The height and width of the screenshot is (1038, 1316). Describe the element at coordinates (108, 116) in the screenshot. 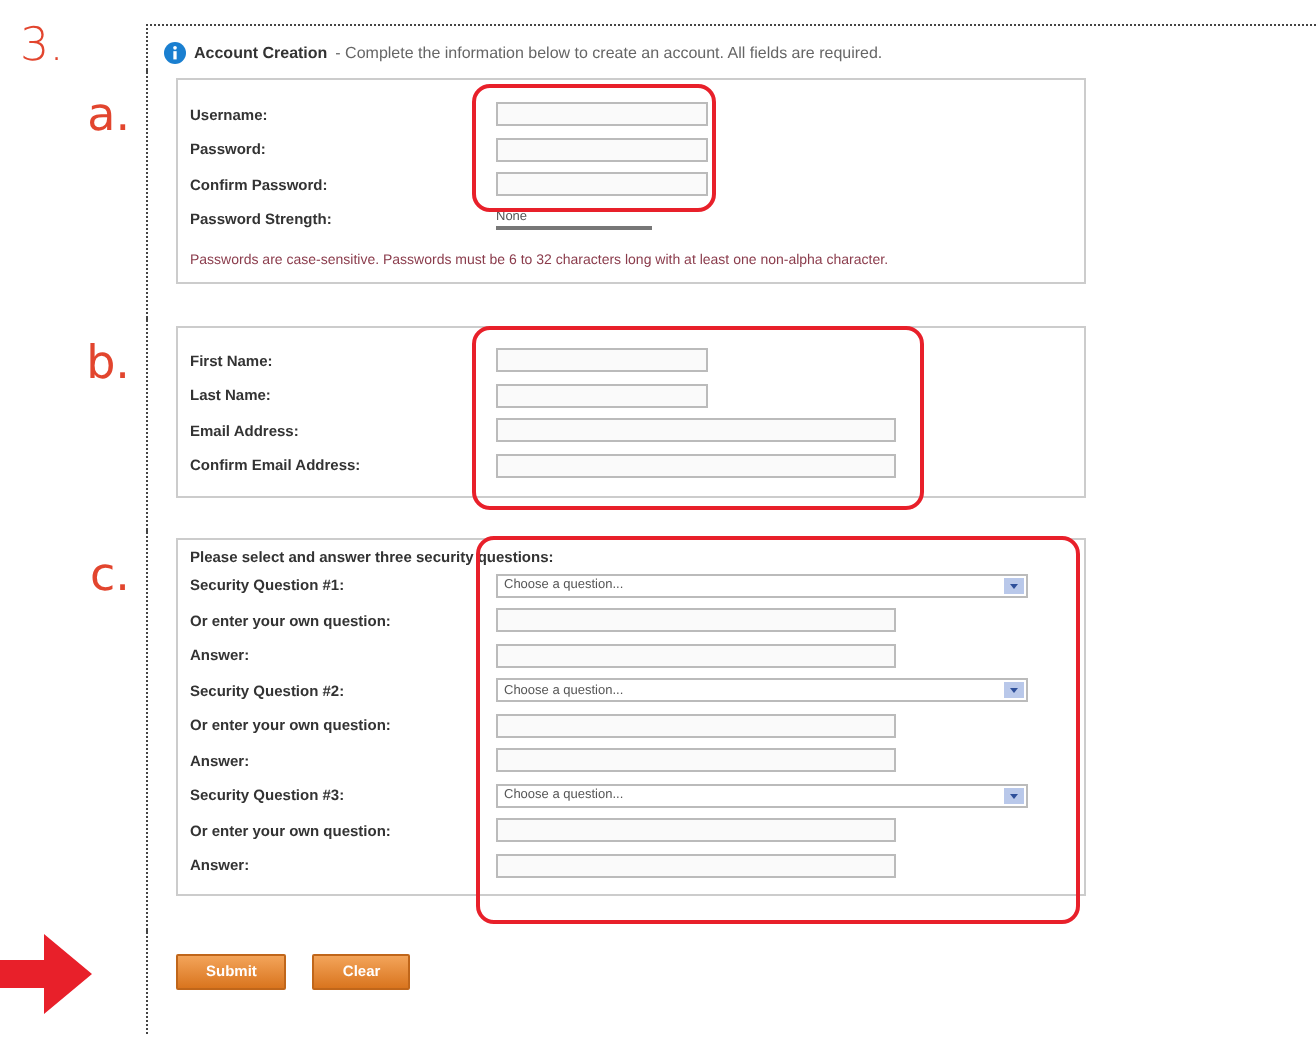

I see `annotation-letter: a.` at that location.